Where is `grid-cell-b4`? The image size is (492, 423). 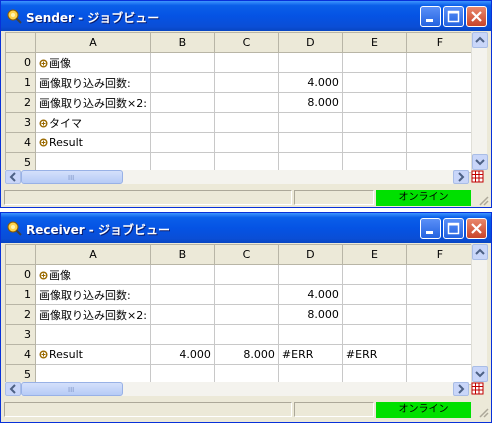 grid-cell-b4 is located at coordinates (182, 142).